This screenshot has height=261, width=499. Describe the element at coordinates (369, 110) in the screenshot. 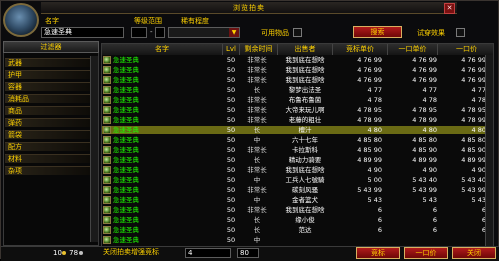

I see `bid-price: 4 78 95` at that location.